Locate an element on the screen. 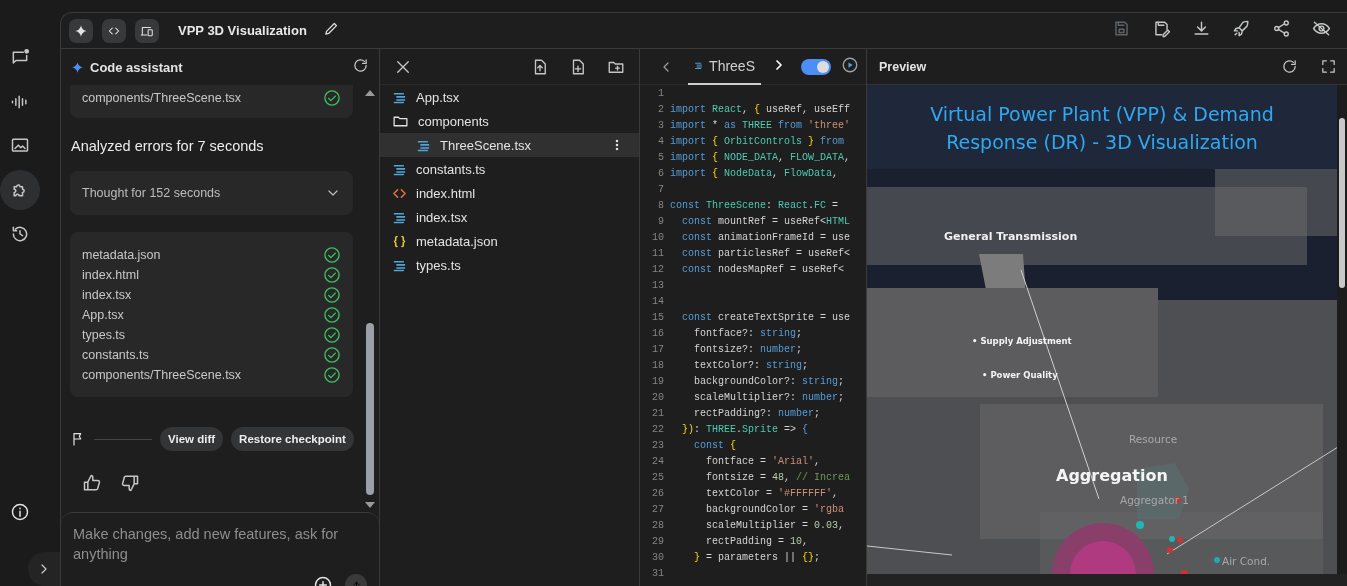 The height and width of the screenshot is (586, 1347). file-tree-item: App.tsx is located at coordinates (509, 97).